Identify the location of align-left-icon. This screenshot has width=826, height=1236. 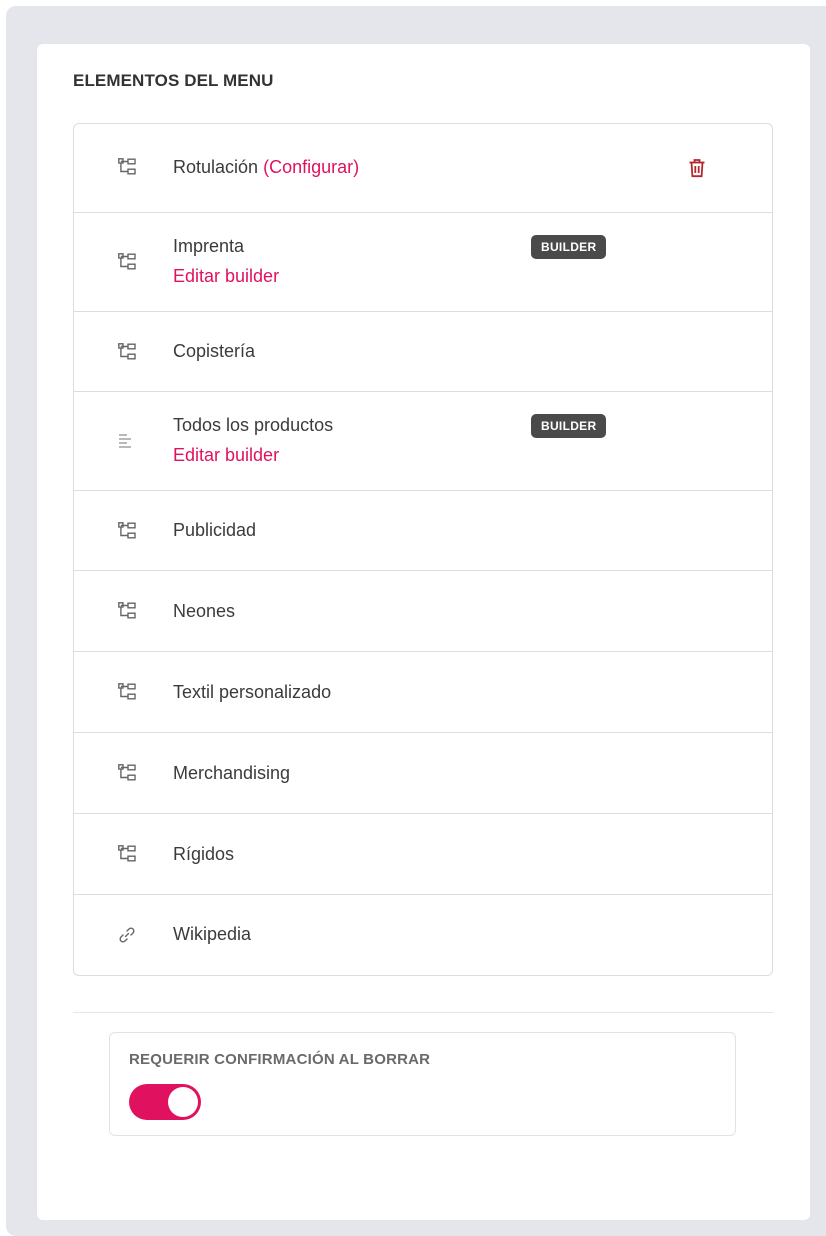
(127, 441).